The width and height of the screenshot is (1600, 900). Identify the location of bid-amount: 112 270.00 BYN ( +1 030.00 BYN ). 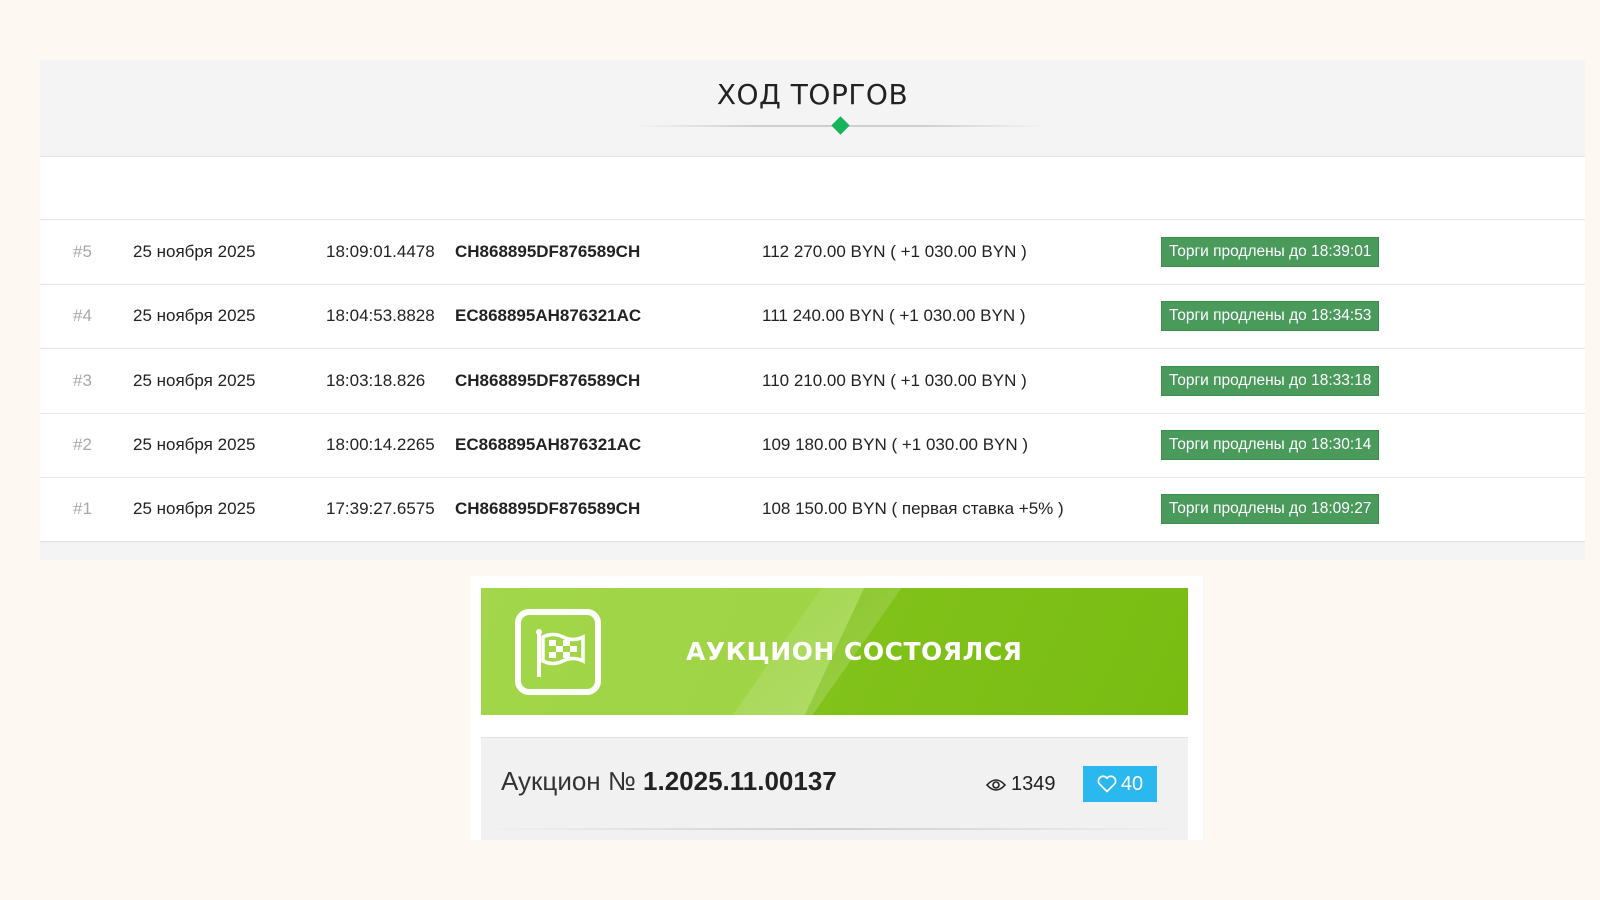
(894, 251).